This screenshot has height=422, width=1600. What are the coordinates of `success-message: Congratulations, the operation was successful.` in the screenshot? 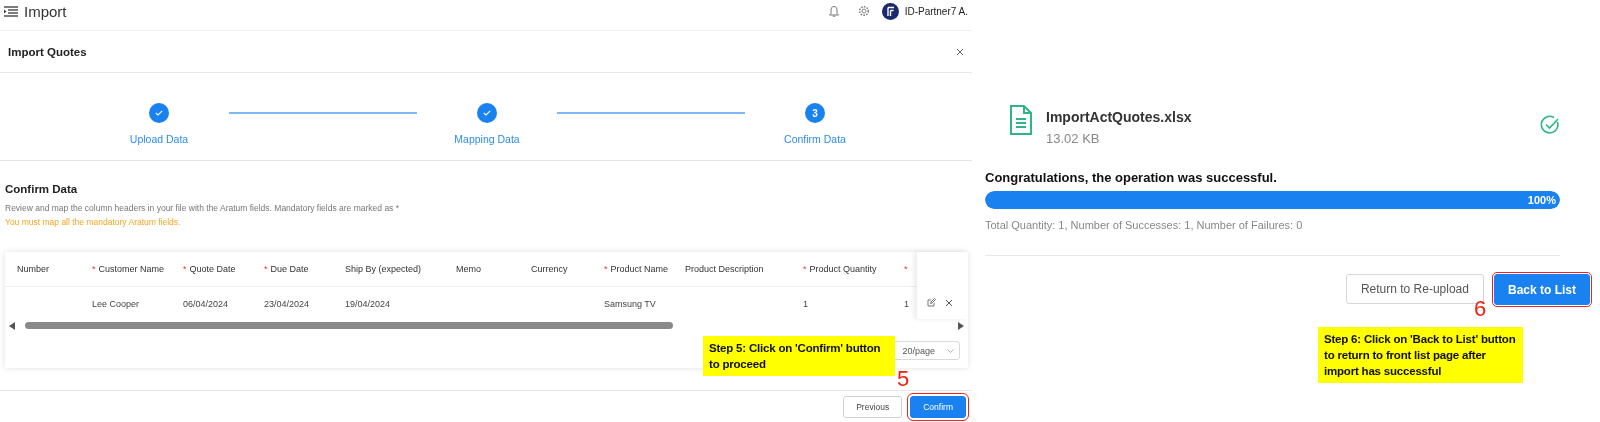 It's located at (1131, 177).